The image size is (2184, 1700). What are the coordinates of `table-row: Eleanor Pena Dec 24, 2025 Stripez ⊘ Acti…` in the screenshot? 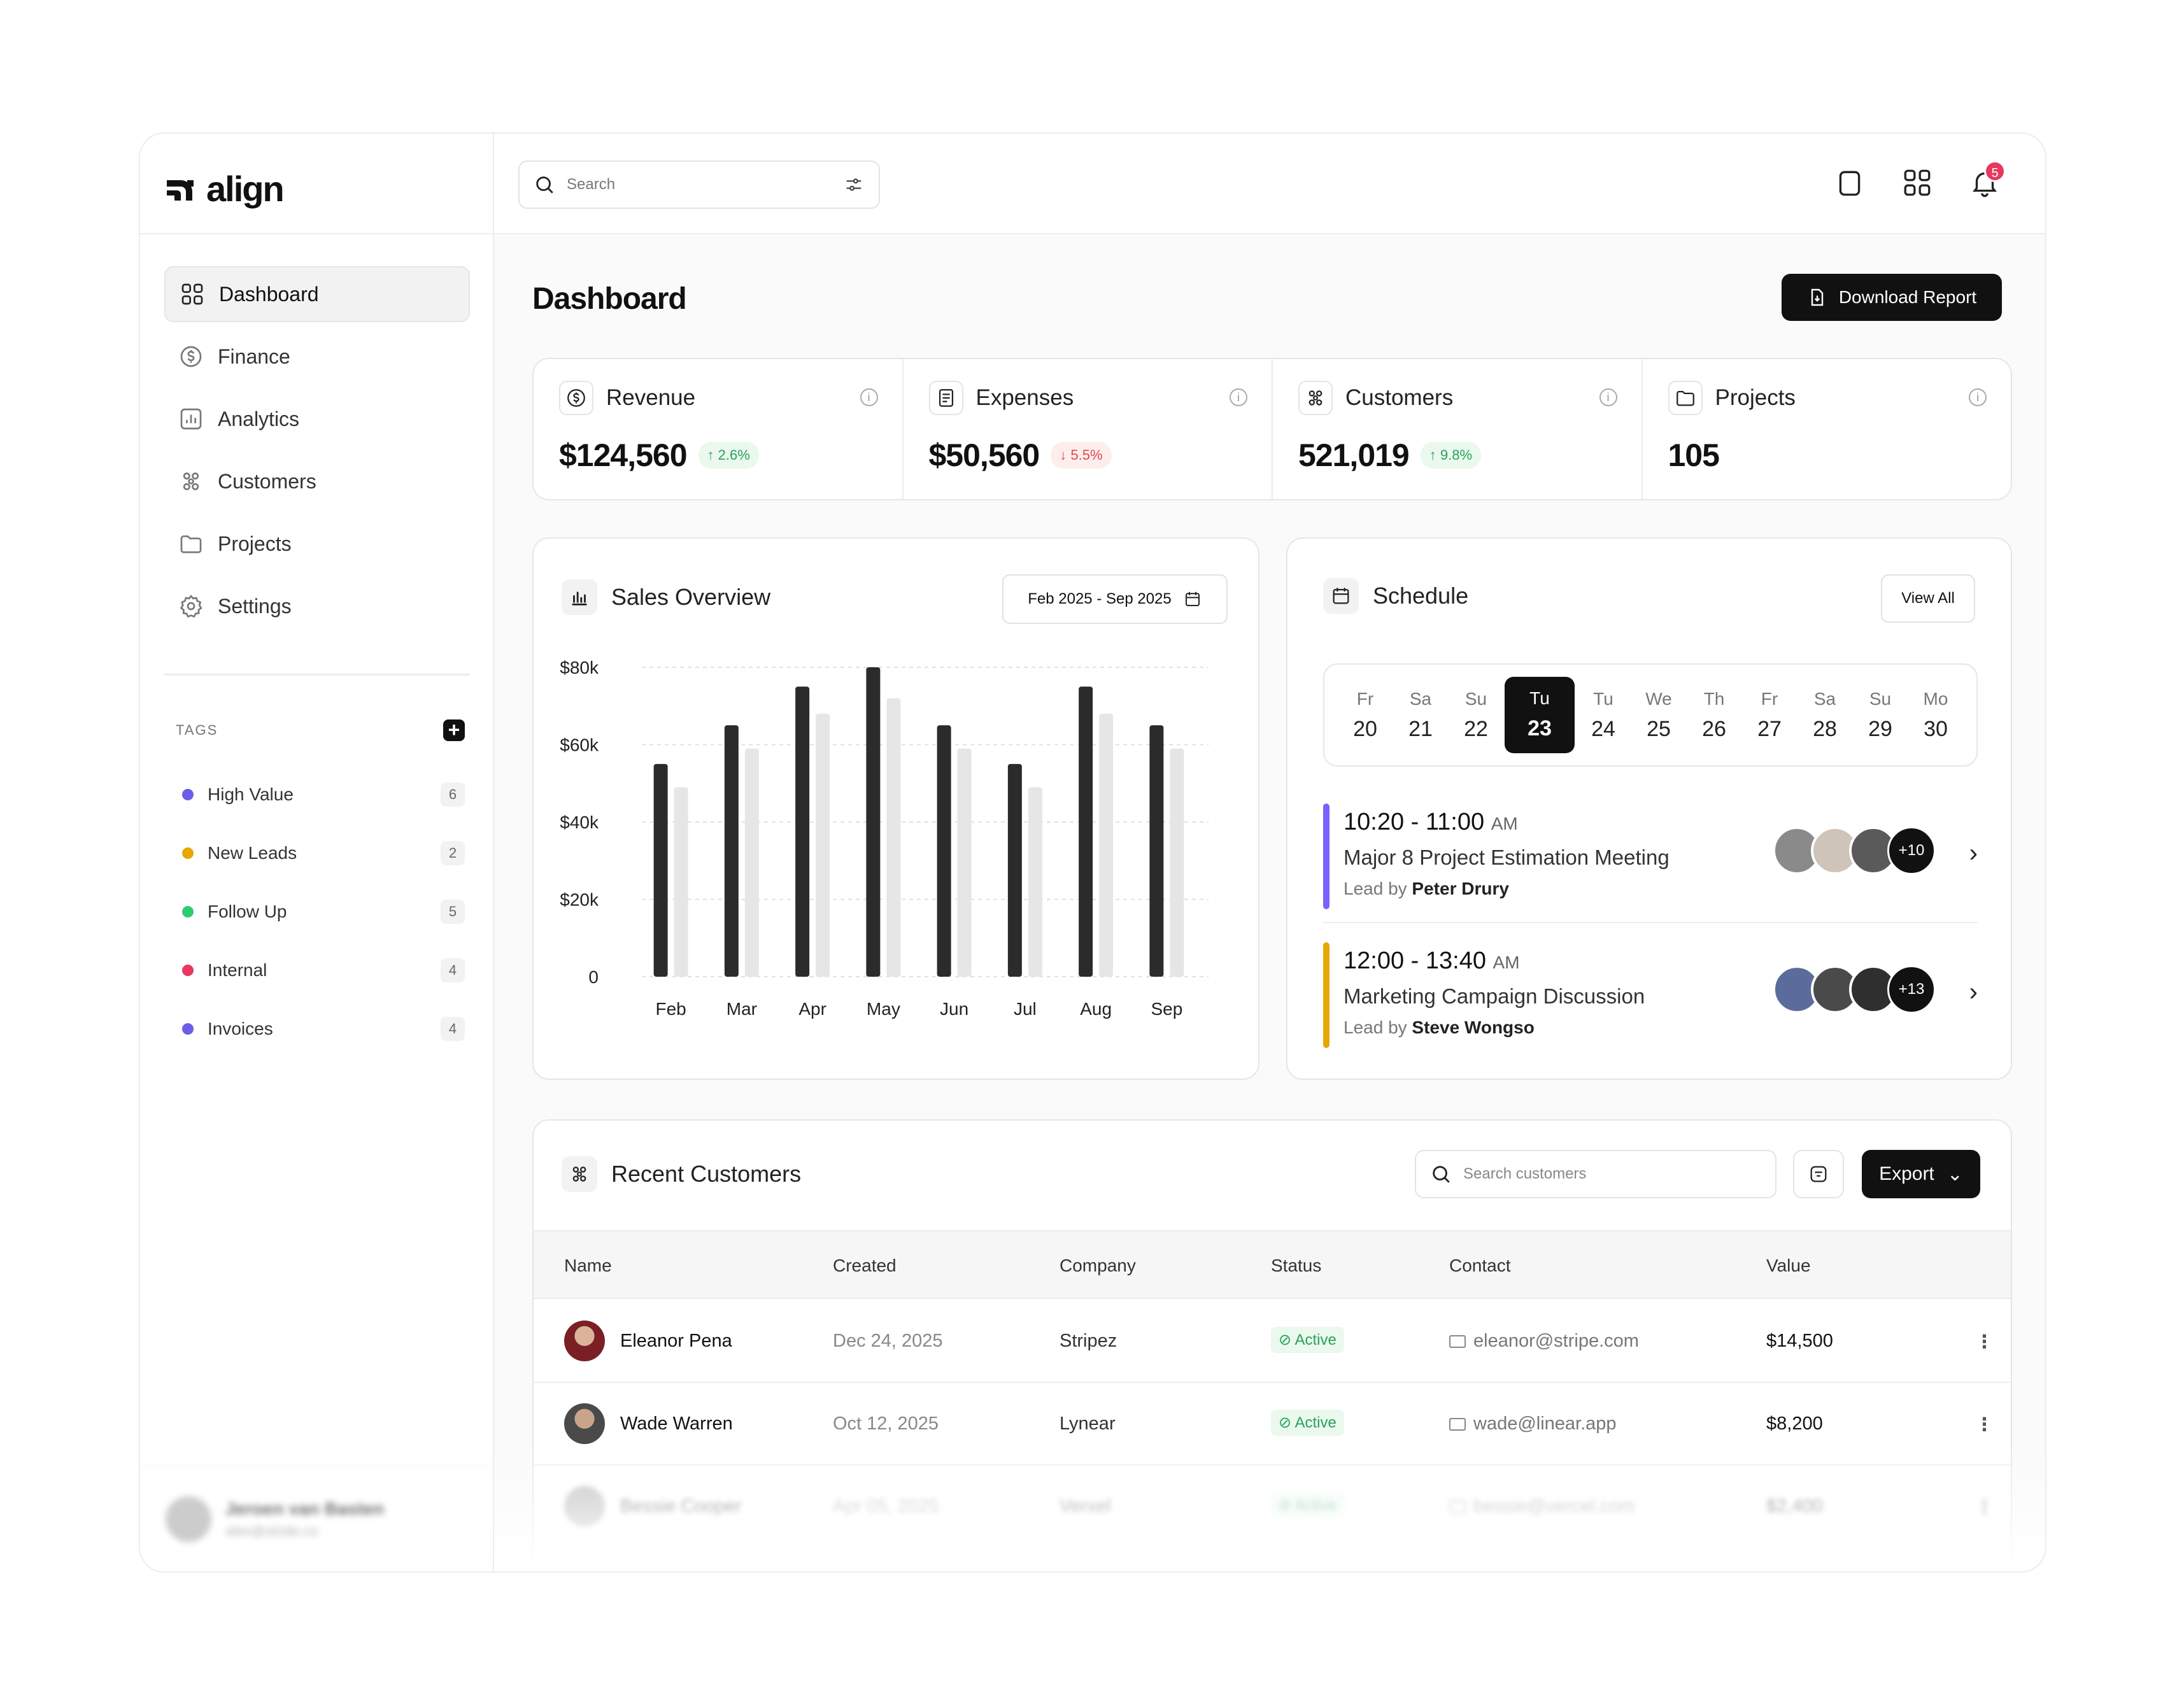 It's located at (1272, 1341).